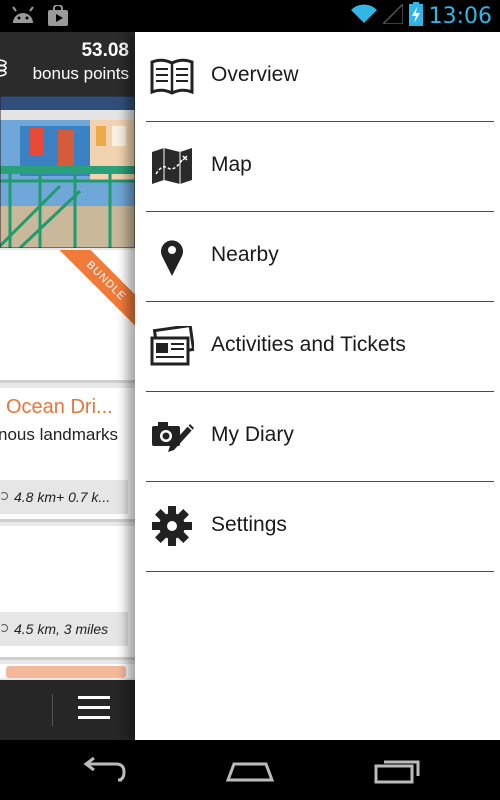 This screenshot has width=500, height=800. I want to click on tour-card: 4.5 km, 3 miles, so click(67, 593).